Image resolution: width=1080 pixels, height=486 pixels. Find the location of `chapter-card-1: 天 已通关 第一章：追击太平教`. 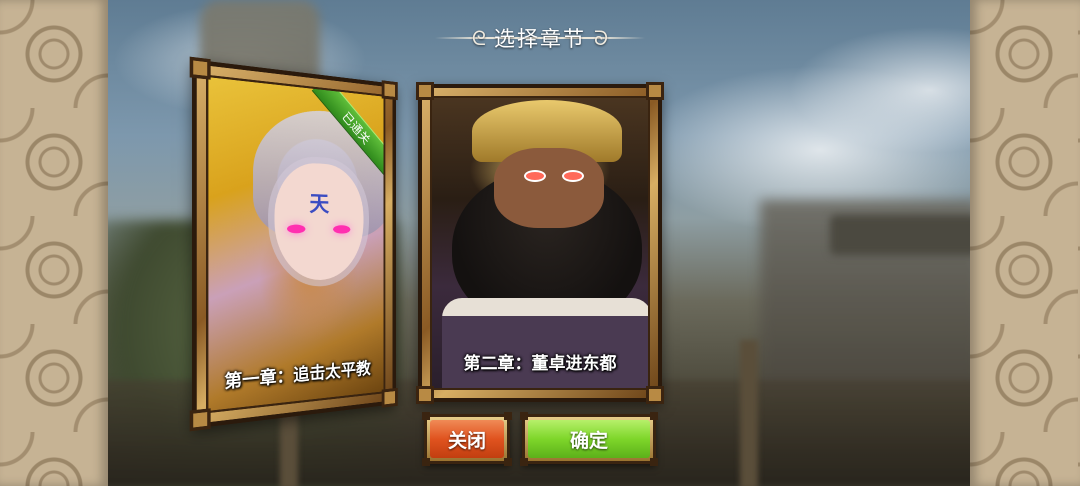

chapter-card-1: 天 已通关 第一章：追击太平教 is located at coordinates (293, 244).